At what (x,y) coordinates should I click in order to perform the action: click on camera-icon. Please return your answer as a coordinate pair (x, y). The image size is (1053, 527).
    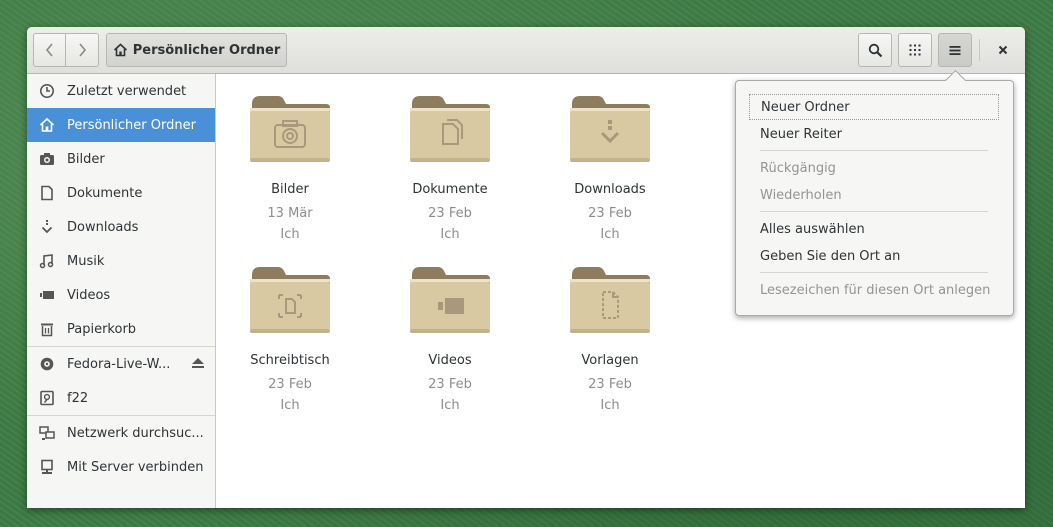
    Looking at the image, I should click on (47, 159).